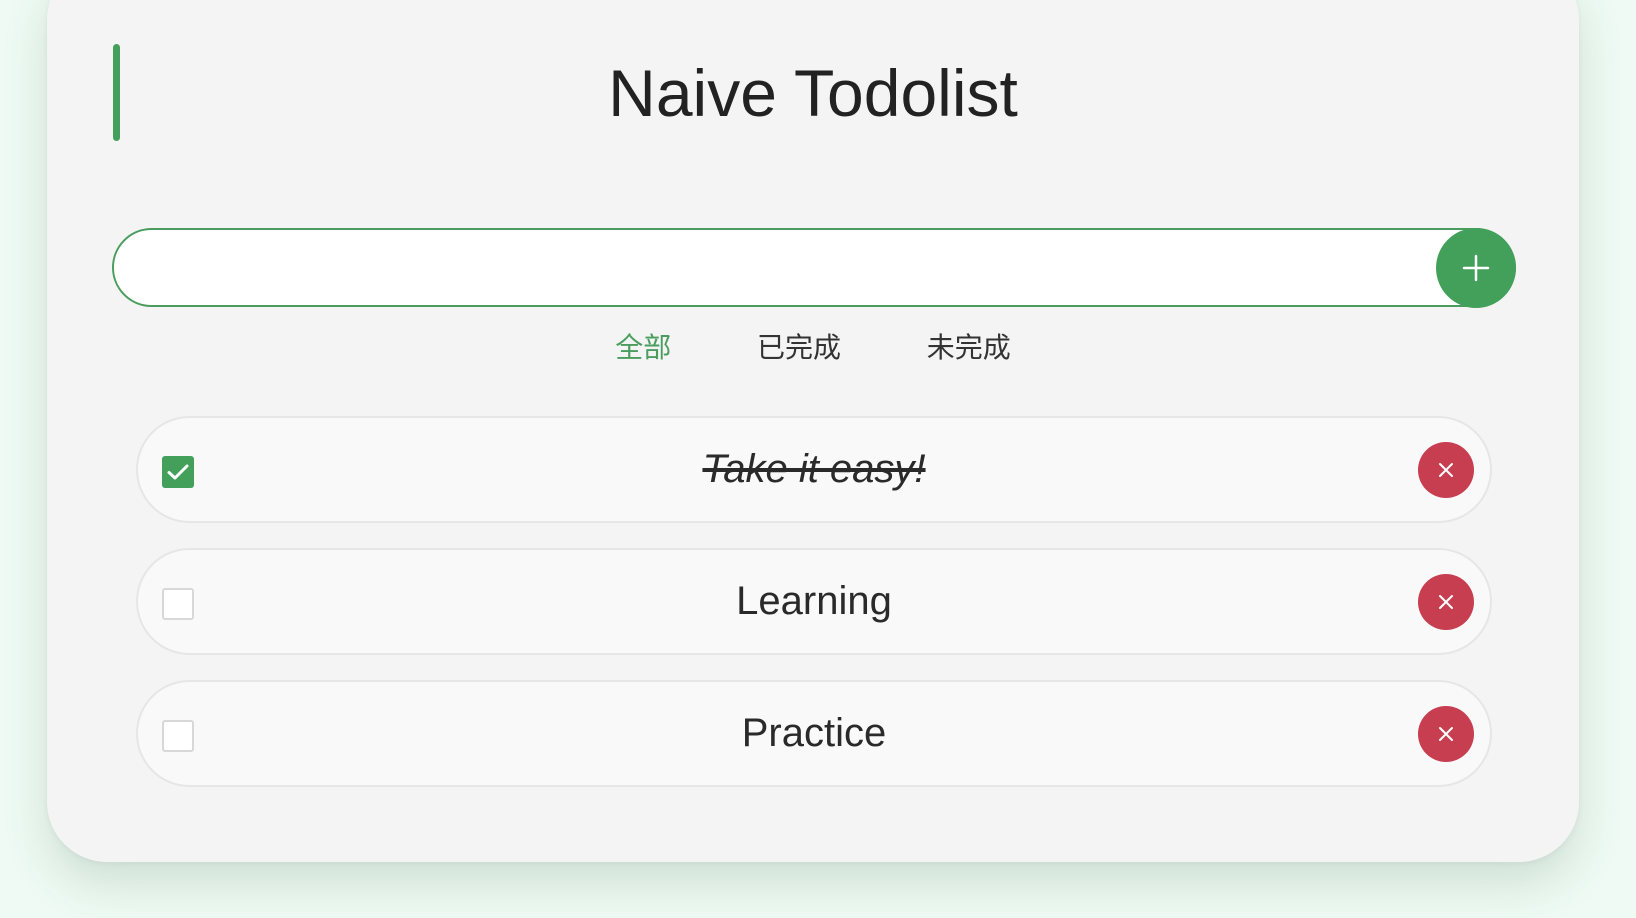 The image size is (1636, 918). I want to click on filter-completed: 已完成, so click(799, 348).